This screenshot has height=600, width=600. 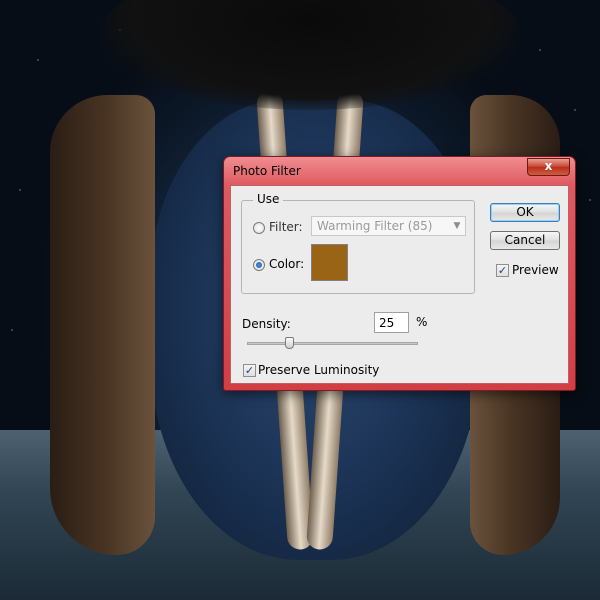 I want to click on artwork-face-left, so click(x=102, y=325).